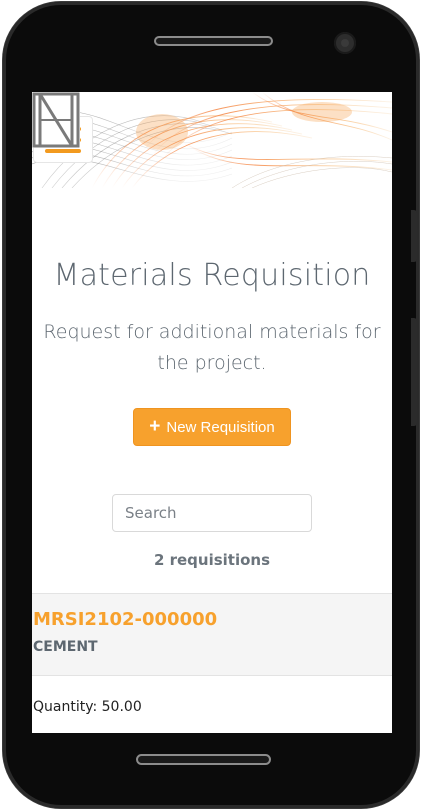 Image resolution: width=425 pixels, height=811 pixels. I want to click on new-requisition-button: + New Requisition, so click(212, 427).